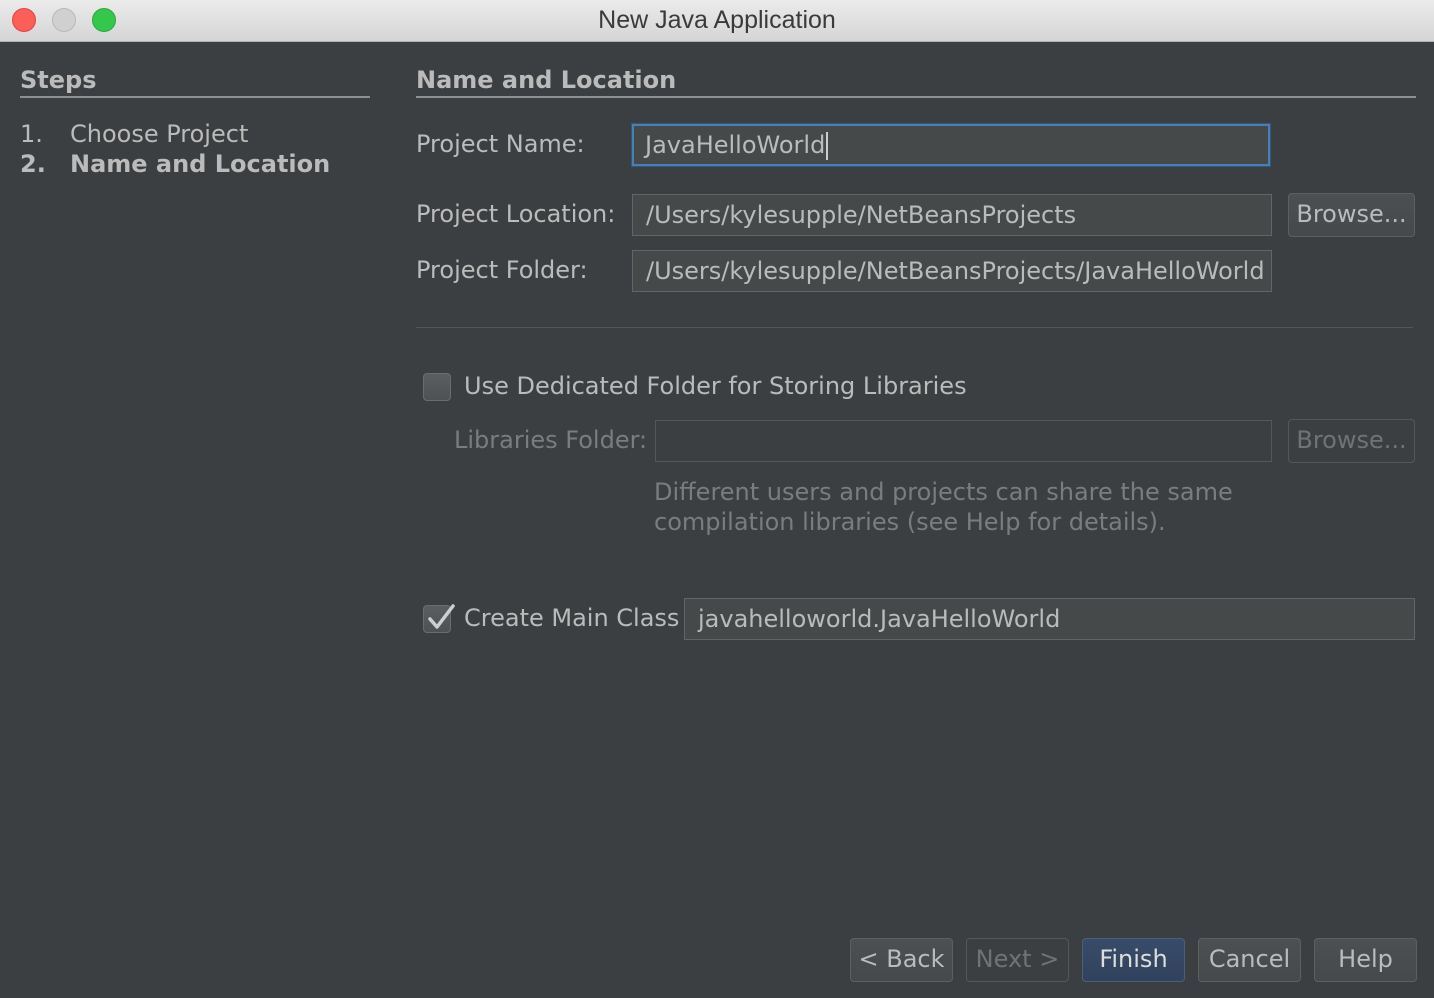 Image resolution: width=1434 pixels, height=998 pixels. Describe the element at coordinates (437, 387) in the screenshot. I see `dedicated-folder-checkbox` at that location.